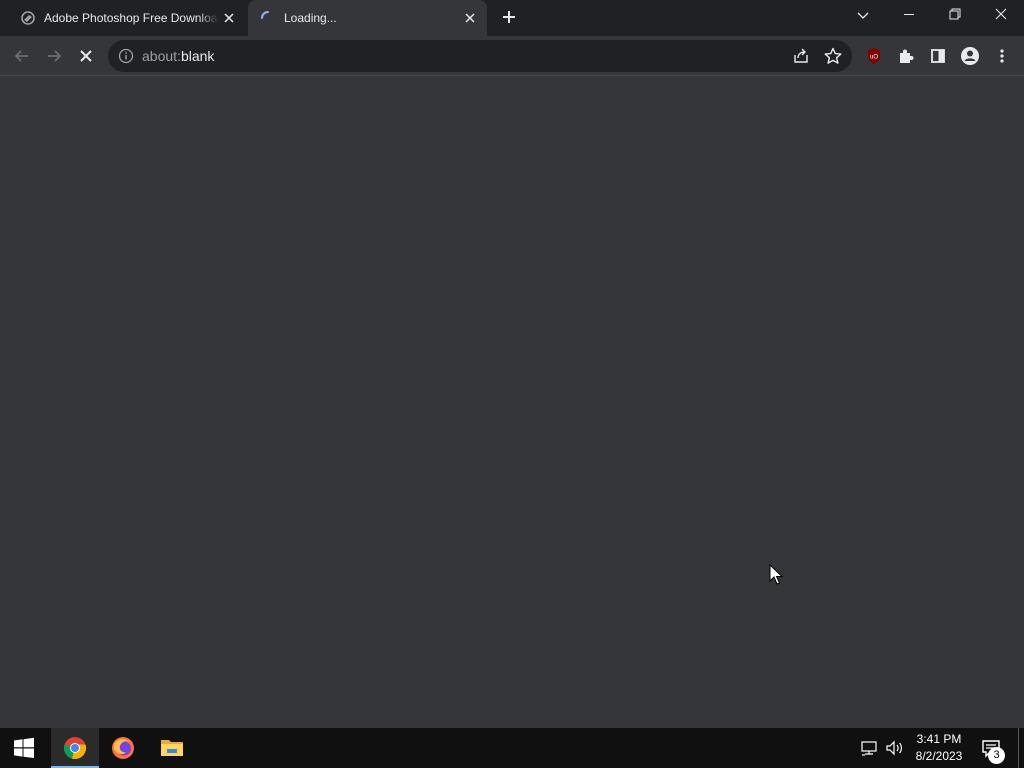  I want to click on url-text: about:blank, so click(178, 56).